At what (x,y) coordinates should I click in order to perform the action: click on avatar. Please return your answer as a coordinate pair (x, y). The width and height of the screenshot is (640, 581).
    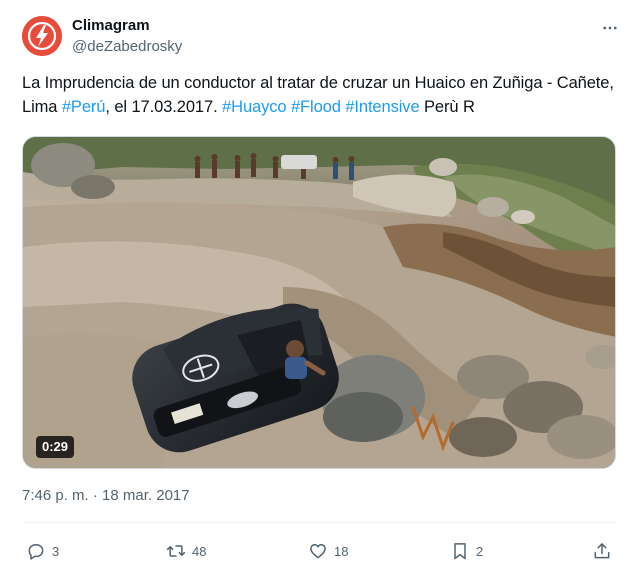
    Looking at the image, I should click on (42, 36).